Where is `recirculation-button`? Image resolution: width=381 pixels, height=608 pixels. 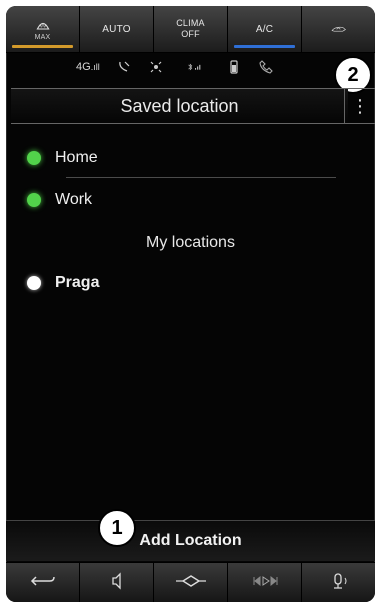
recirculation-button is located at coordinates (338, 29).